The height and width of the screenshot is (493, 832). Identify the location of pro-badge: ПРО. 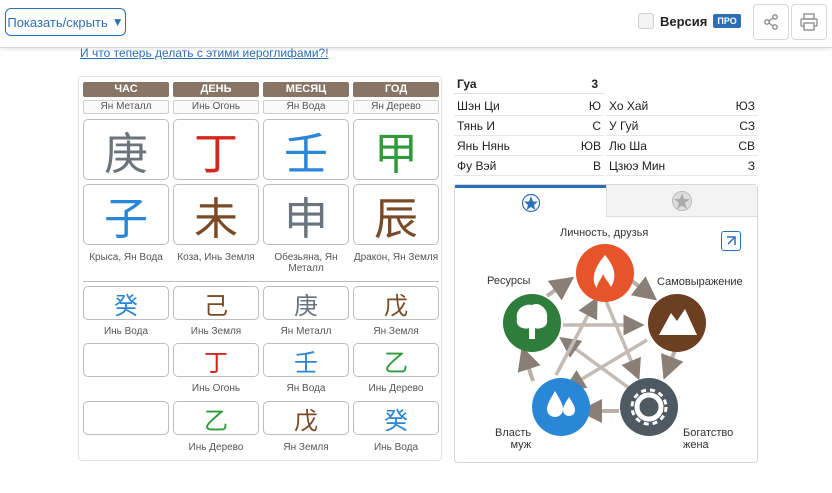
(727, 21).